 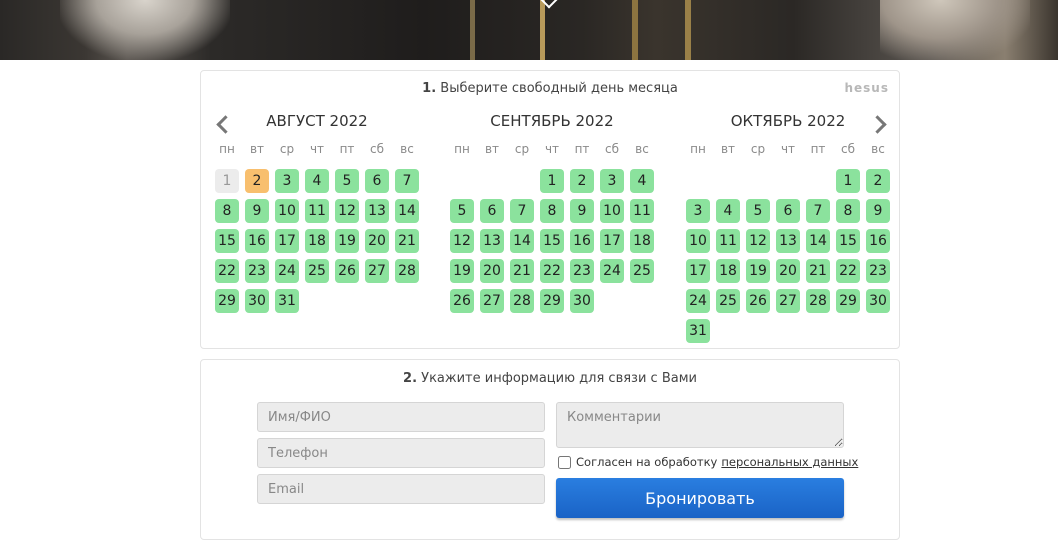 I want to click on phone-input, so click(x=401, y=453).